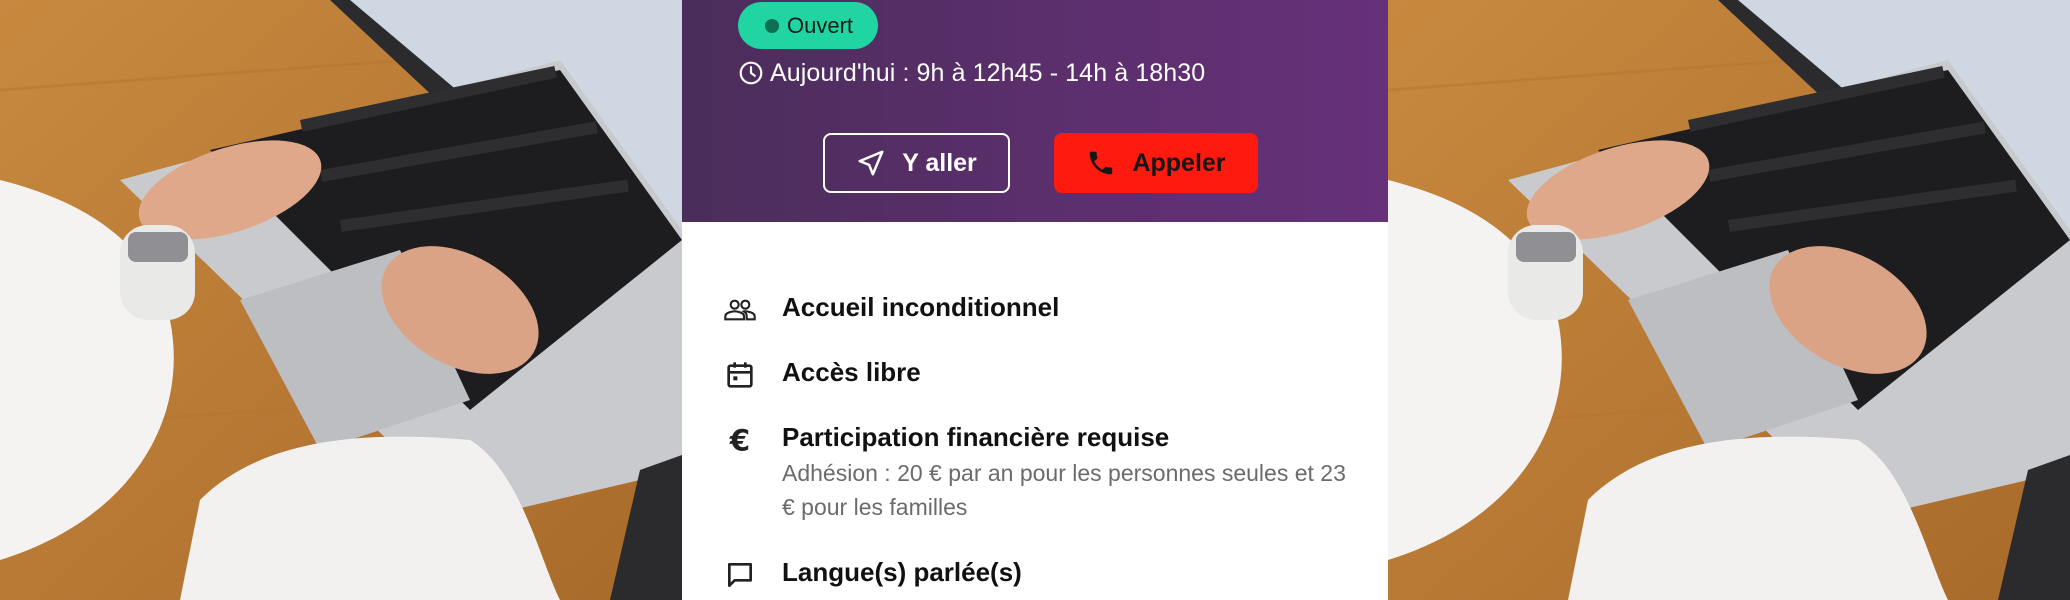 The width and height of the screenshot is (2070, 600). Describe the element at coordinates (751, 73) in the screenshot. I see `clock-icon` at that location.